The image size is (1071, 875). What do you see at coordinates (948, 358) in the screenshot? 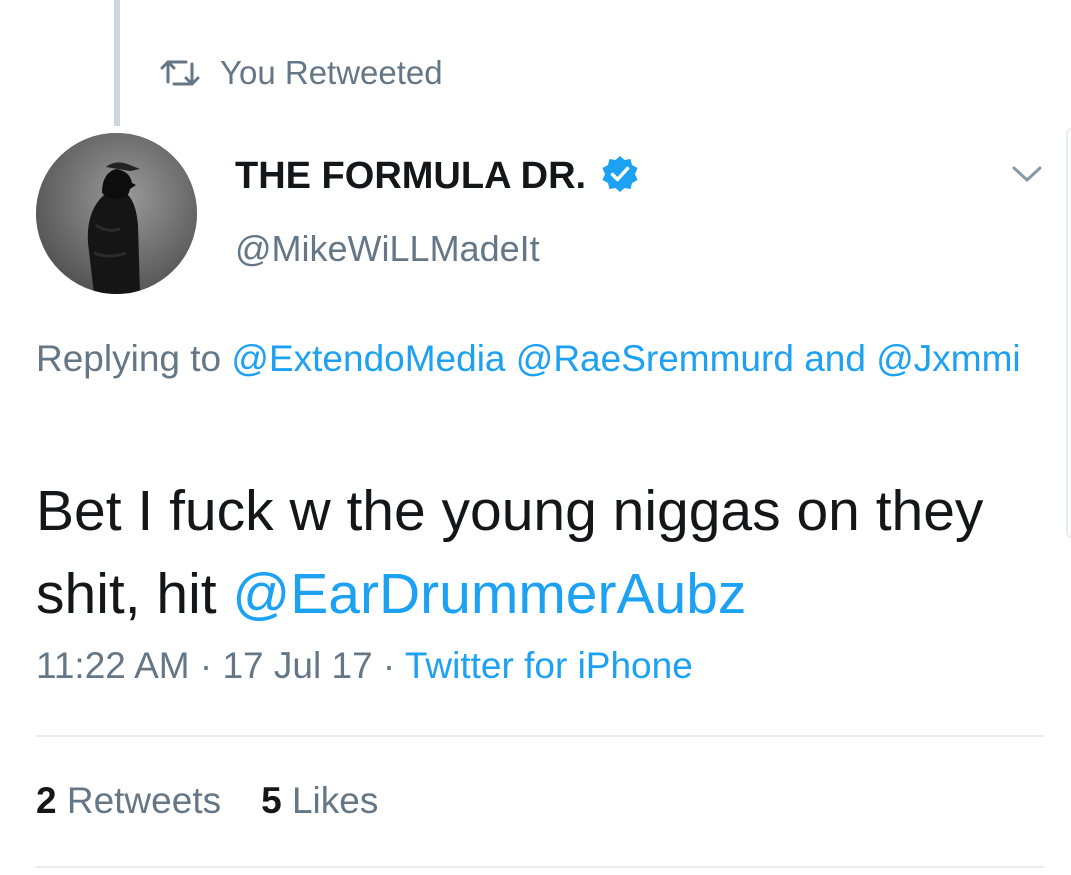
I see `mention-link: @Jxmmi` at bounding box center [948, 358].